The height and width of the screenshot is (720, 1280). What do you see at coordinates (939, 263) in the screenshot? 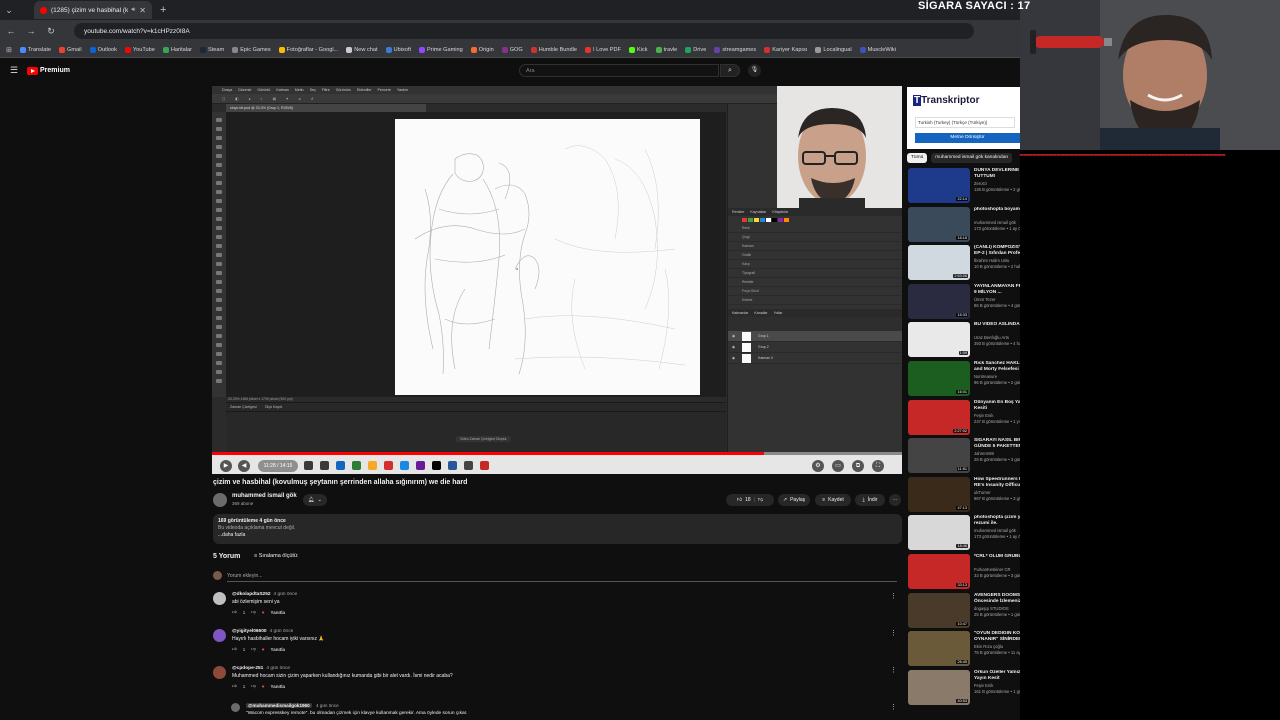
I see `video-thumbnail: 2:53:06` at bounding box center [939, 263].